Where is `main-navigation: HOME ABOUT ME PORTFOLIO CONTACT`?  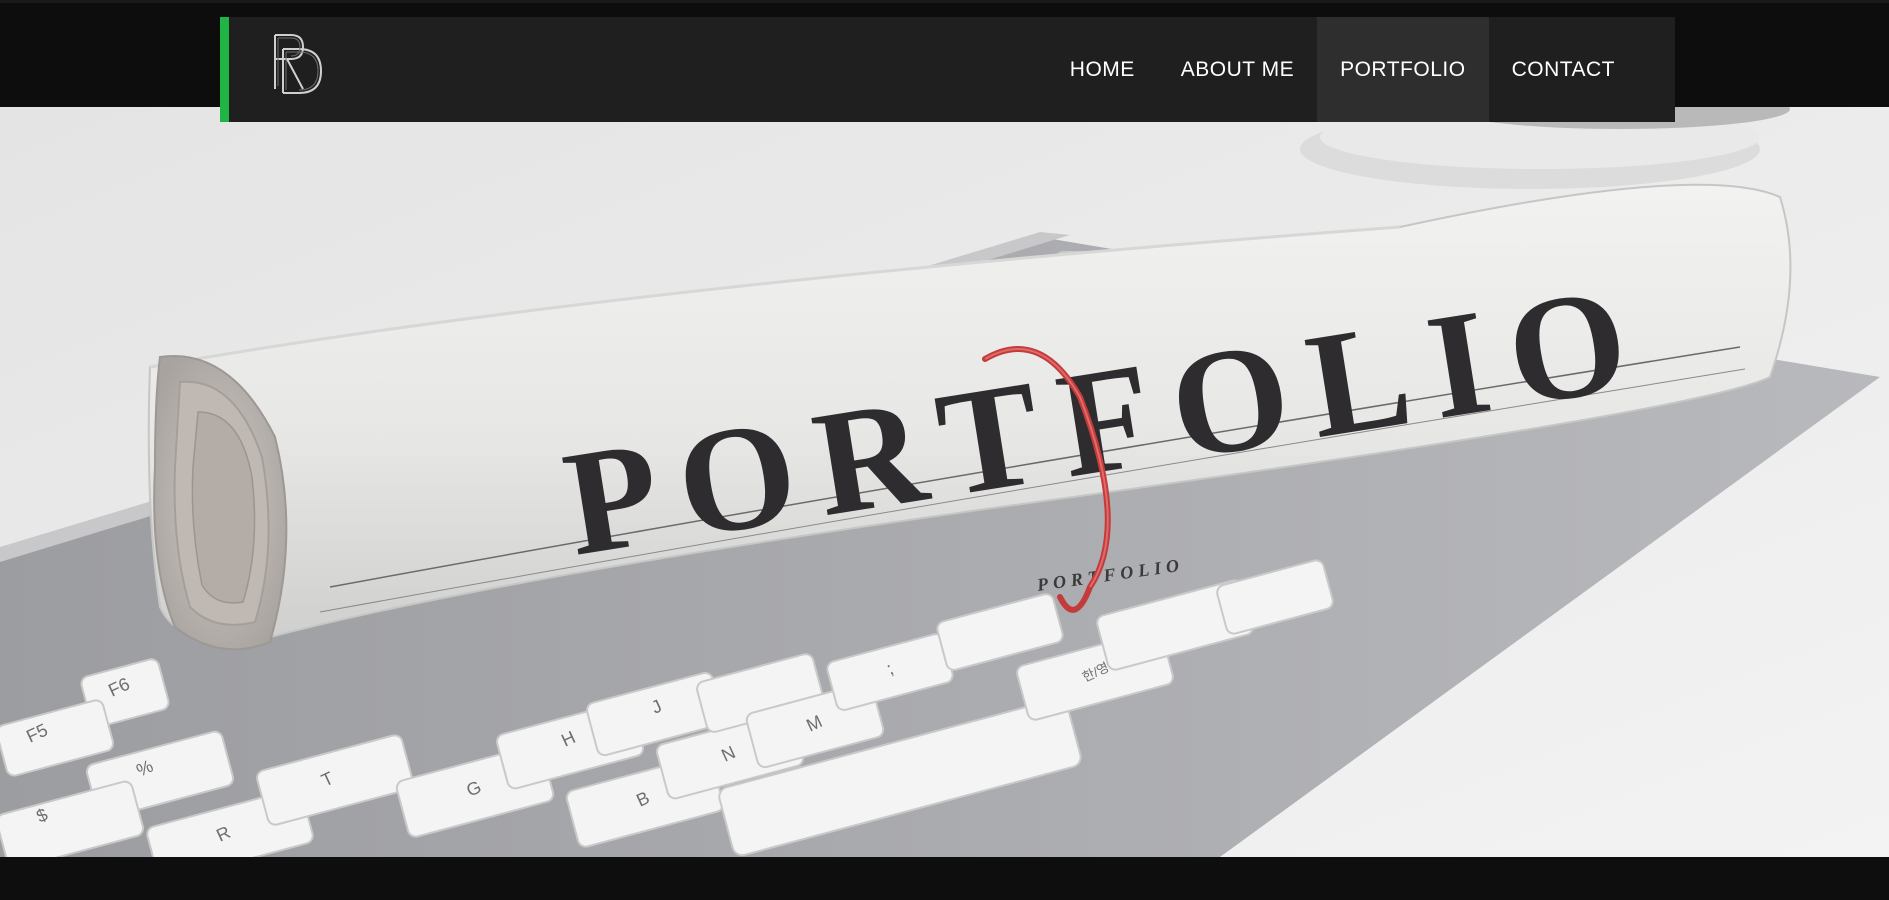
main-navigation: HOME ABOUT ME PORTFOLIO CONTACT is located at coordinates (947, 69).